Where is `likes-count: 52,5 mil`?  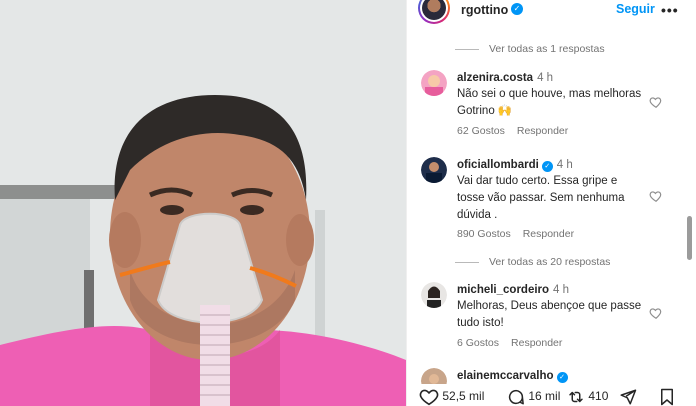
likes-count: 52,5 mil is located at coordinates (463, 396).